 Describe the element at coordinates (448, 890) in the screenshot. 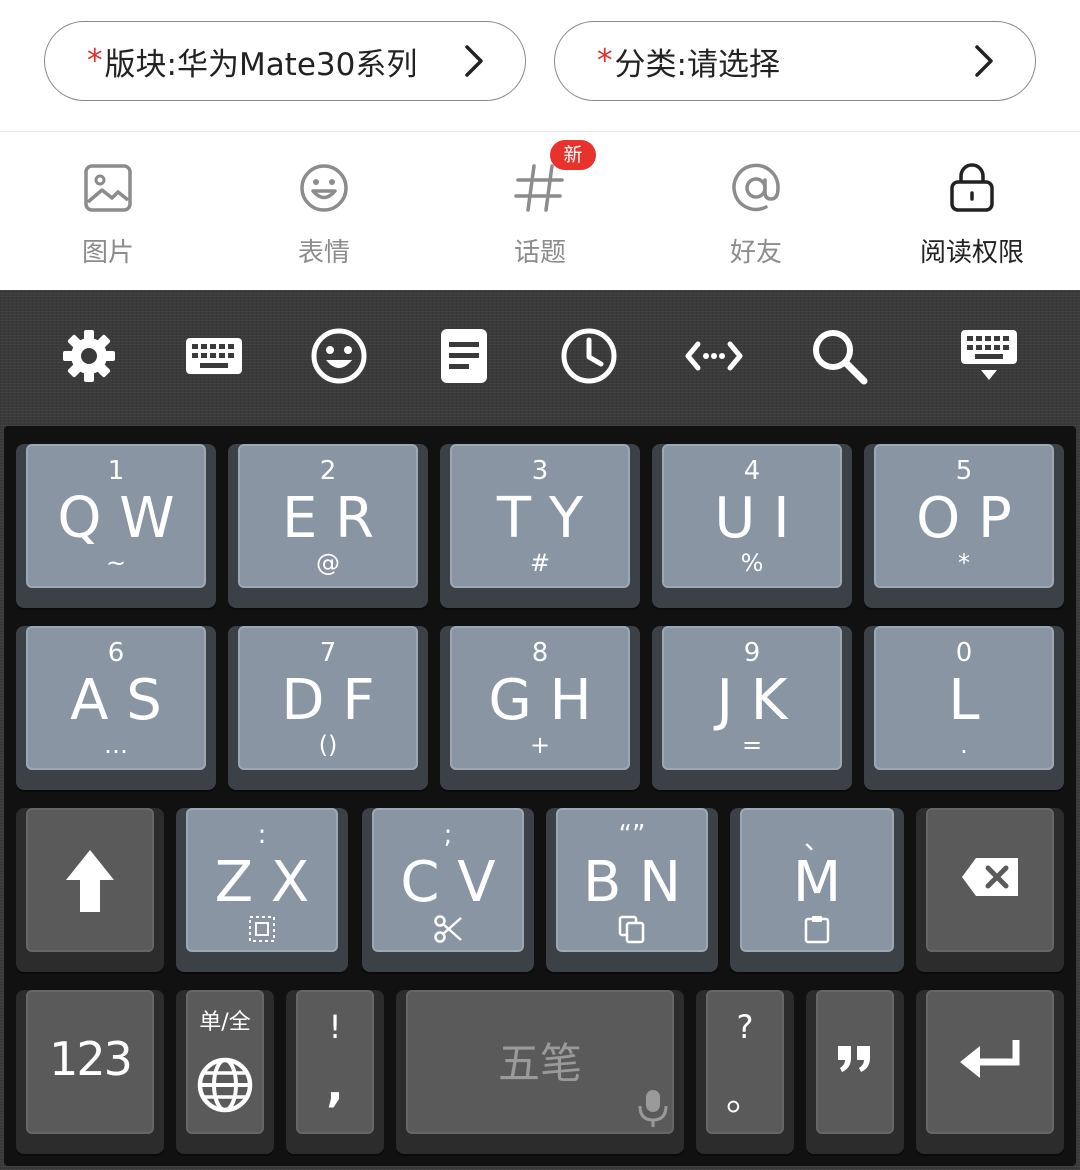

I see `key-cv: ; C V` at that location.